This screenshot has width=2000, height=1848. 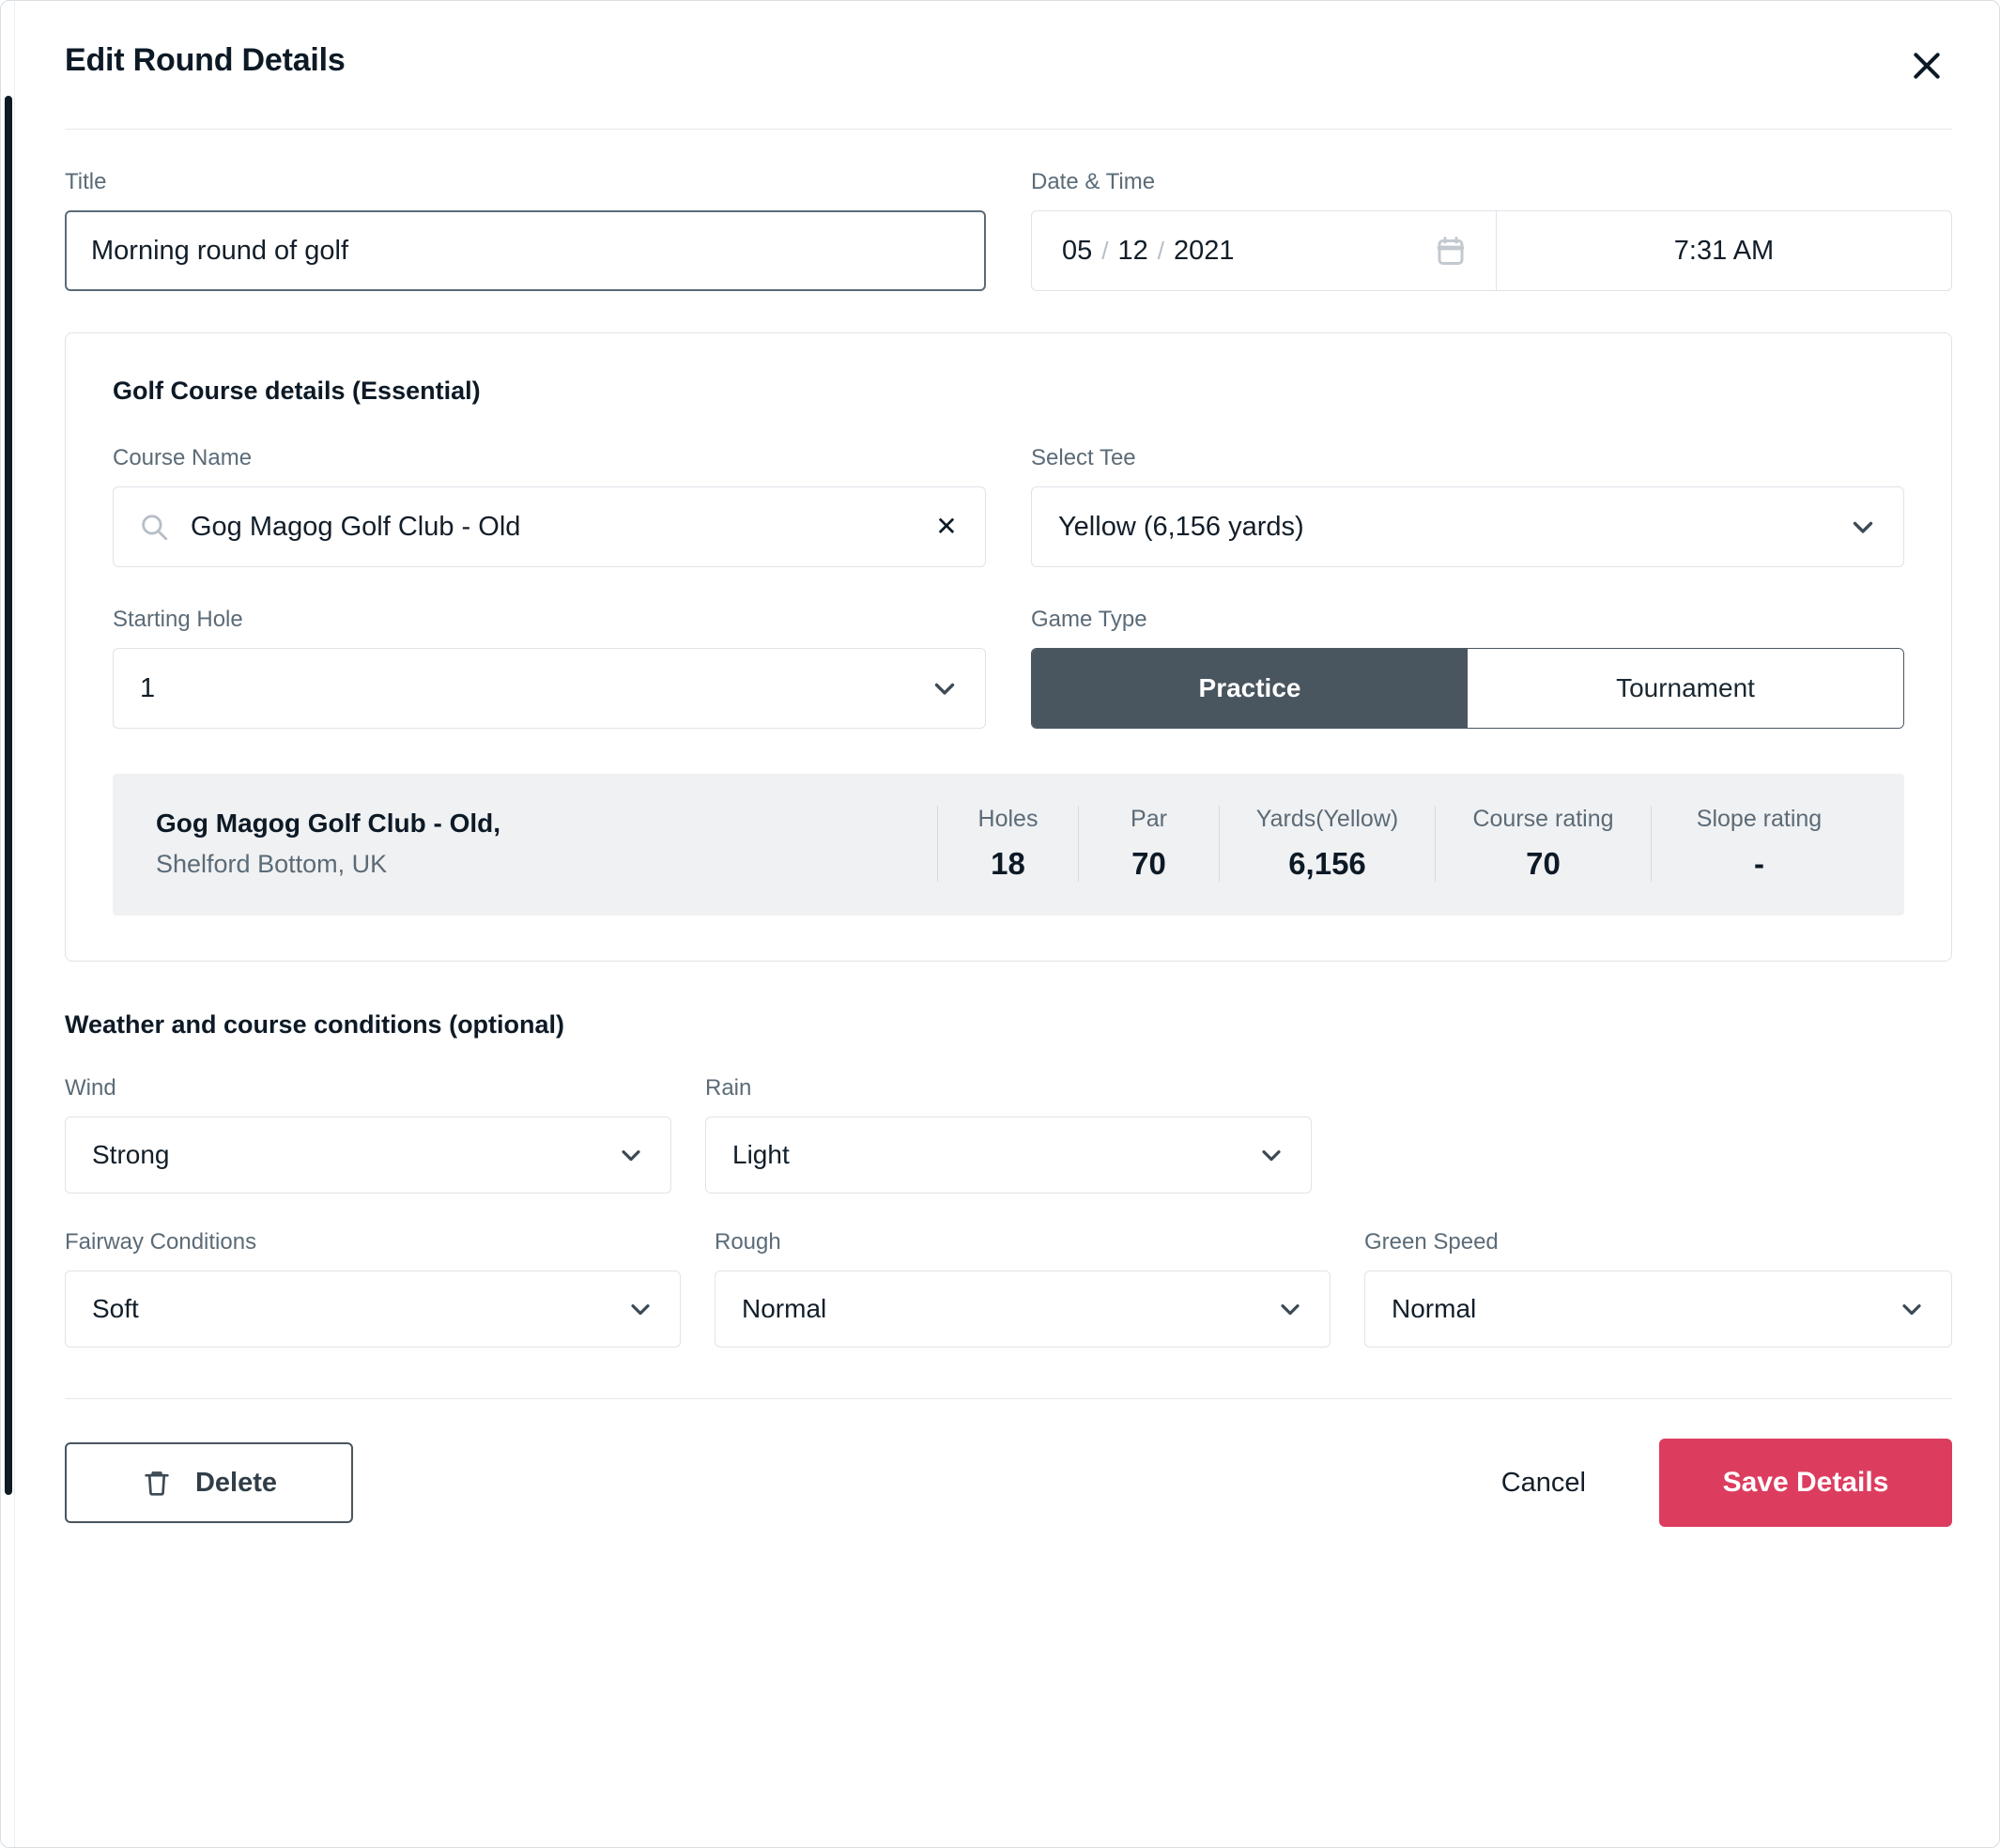 I want to click on select-tee-value: Yellow (6,156 yards), so click(x=1181, y=526).